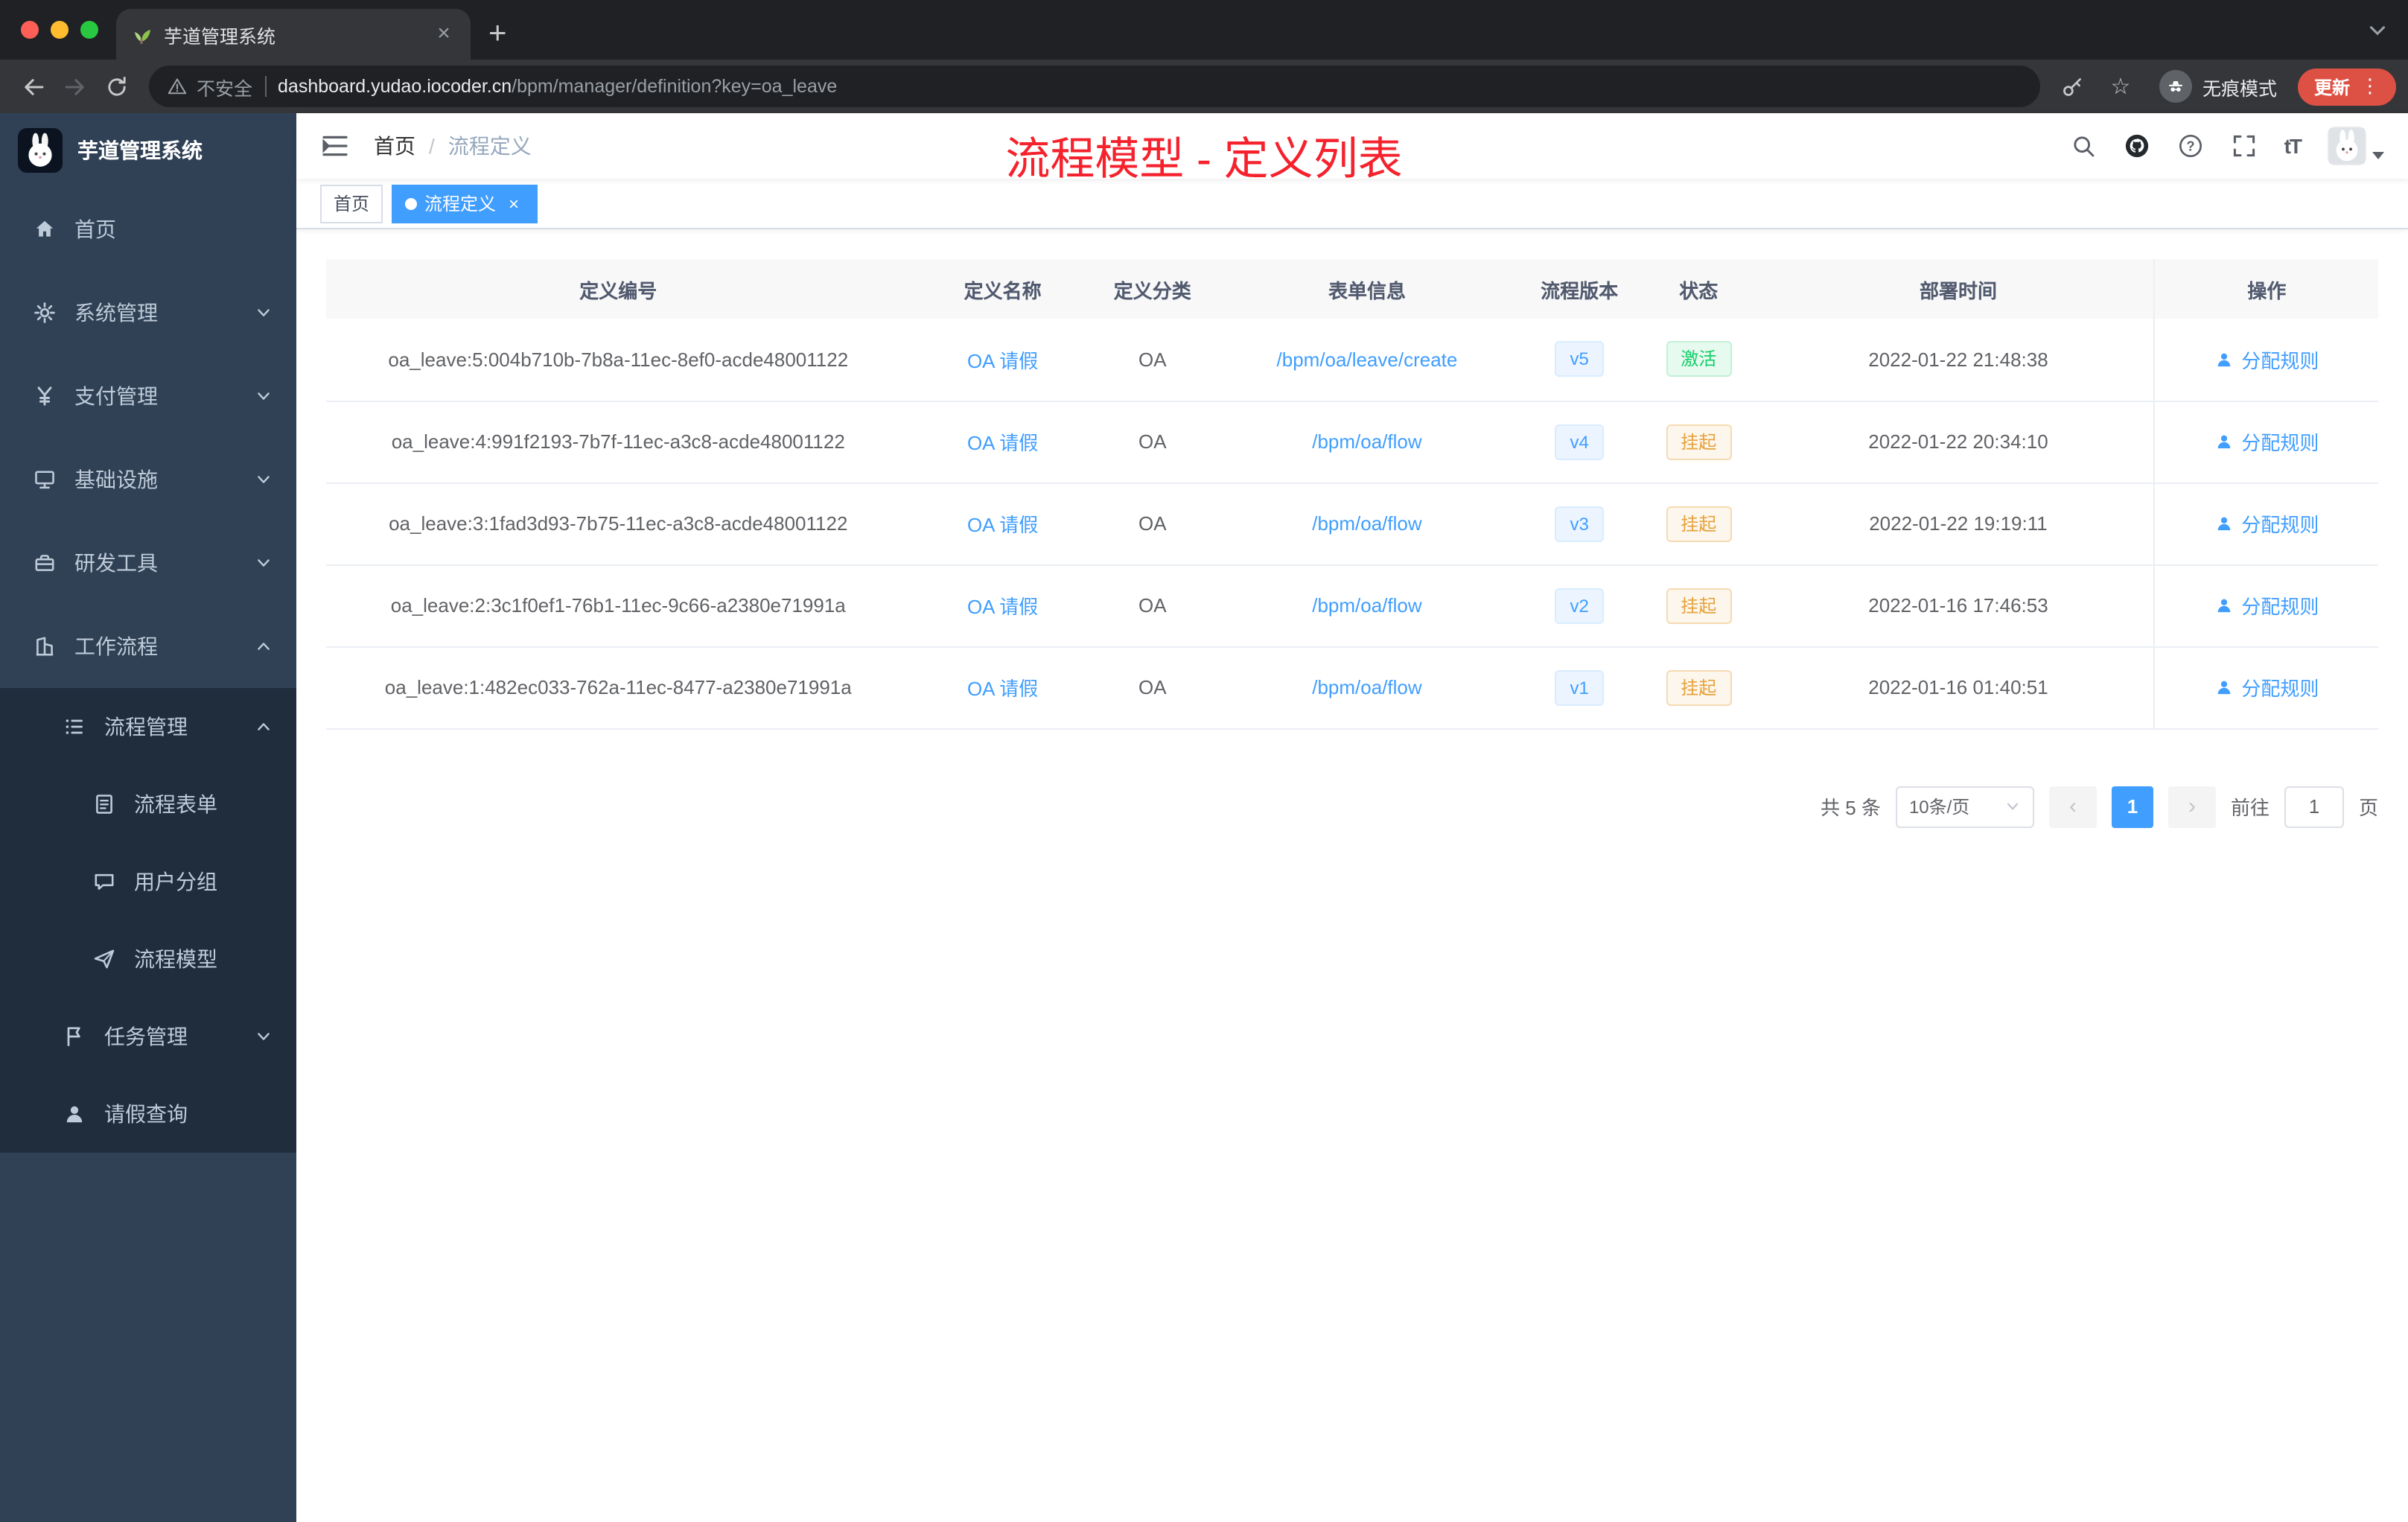  Describe the element at coordinates (1699, 441) in the screenshot. I see `status-tag: 挂起` at that location.